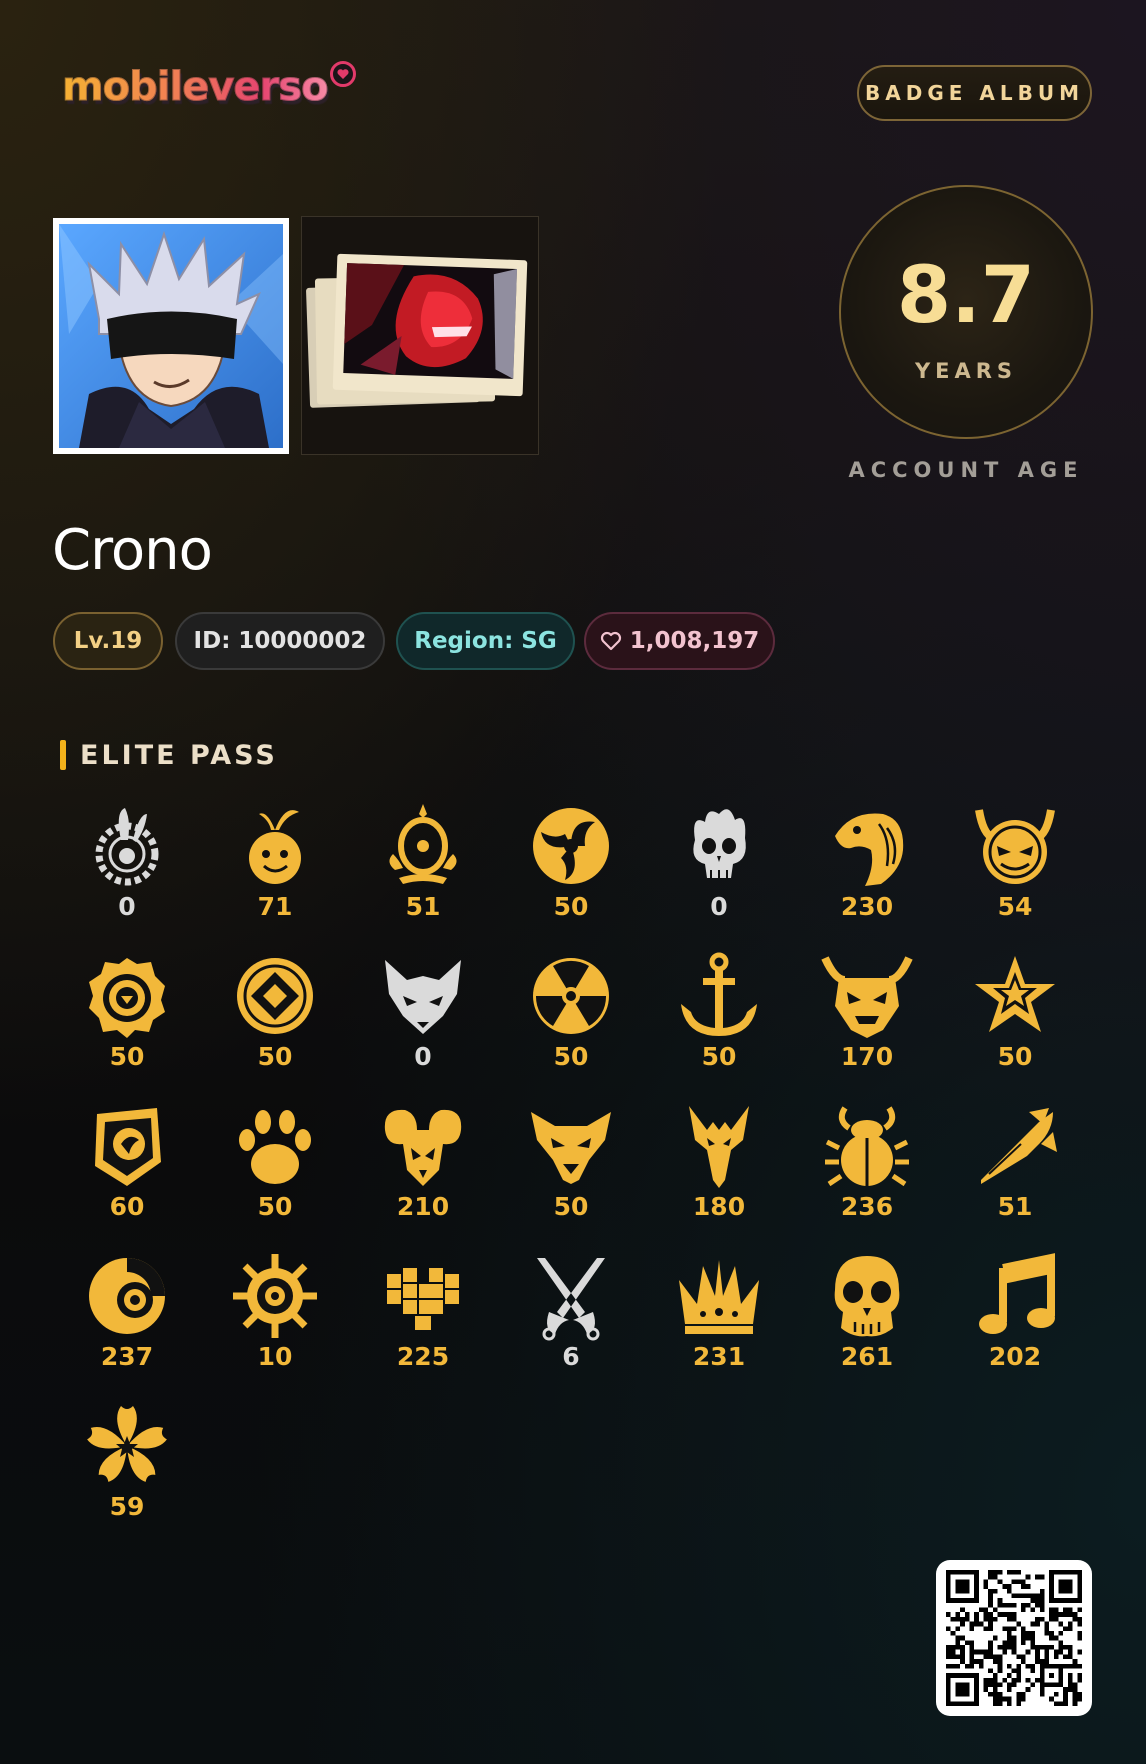 The width and height of the screenshot is (1146, 1764). Describe the element at coordinates (1015, 1356) in the screenshot. I see `badge-count: 202` at that location.